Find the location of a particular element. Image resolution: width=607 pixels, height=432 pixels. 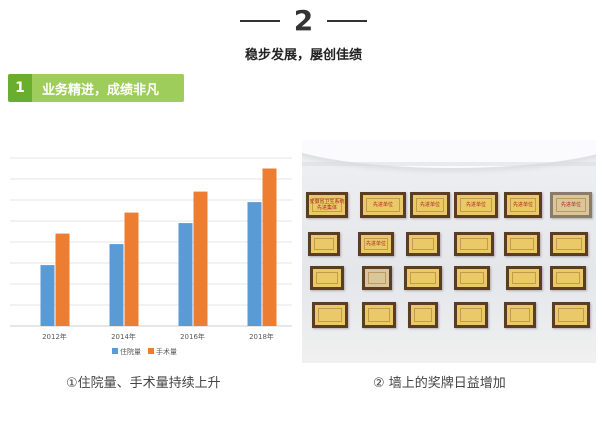

legend-label: 住院量 is located at coordinates (130, 351).